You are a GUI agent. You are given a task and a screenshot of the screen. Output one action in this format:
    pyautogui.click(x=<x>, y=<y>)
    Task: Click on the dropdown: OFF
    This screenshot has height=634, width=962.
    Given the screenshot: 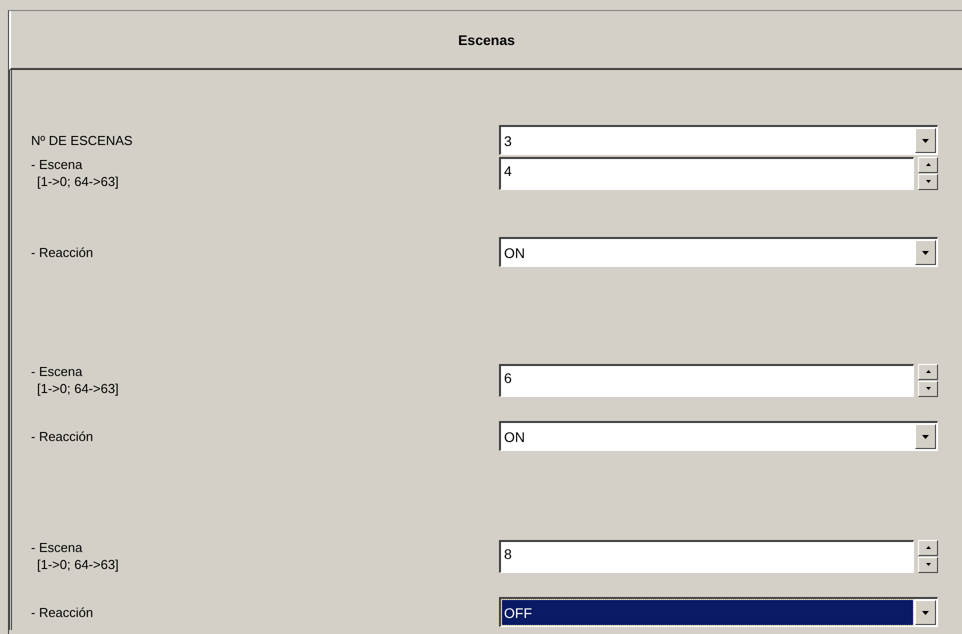 What is the action you would take?
    pyautogui.click(x=718, y=612)
    